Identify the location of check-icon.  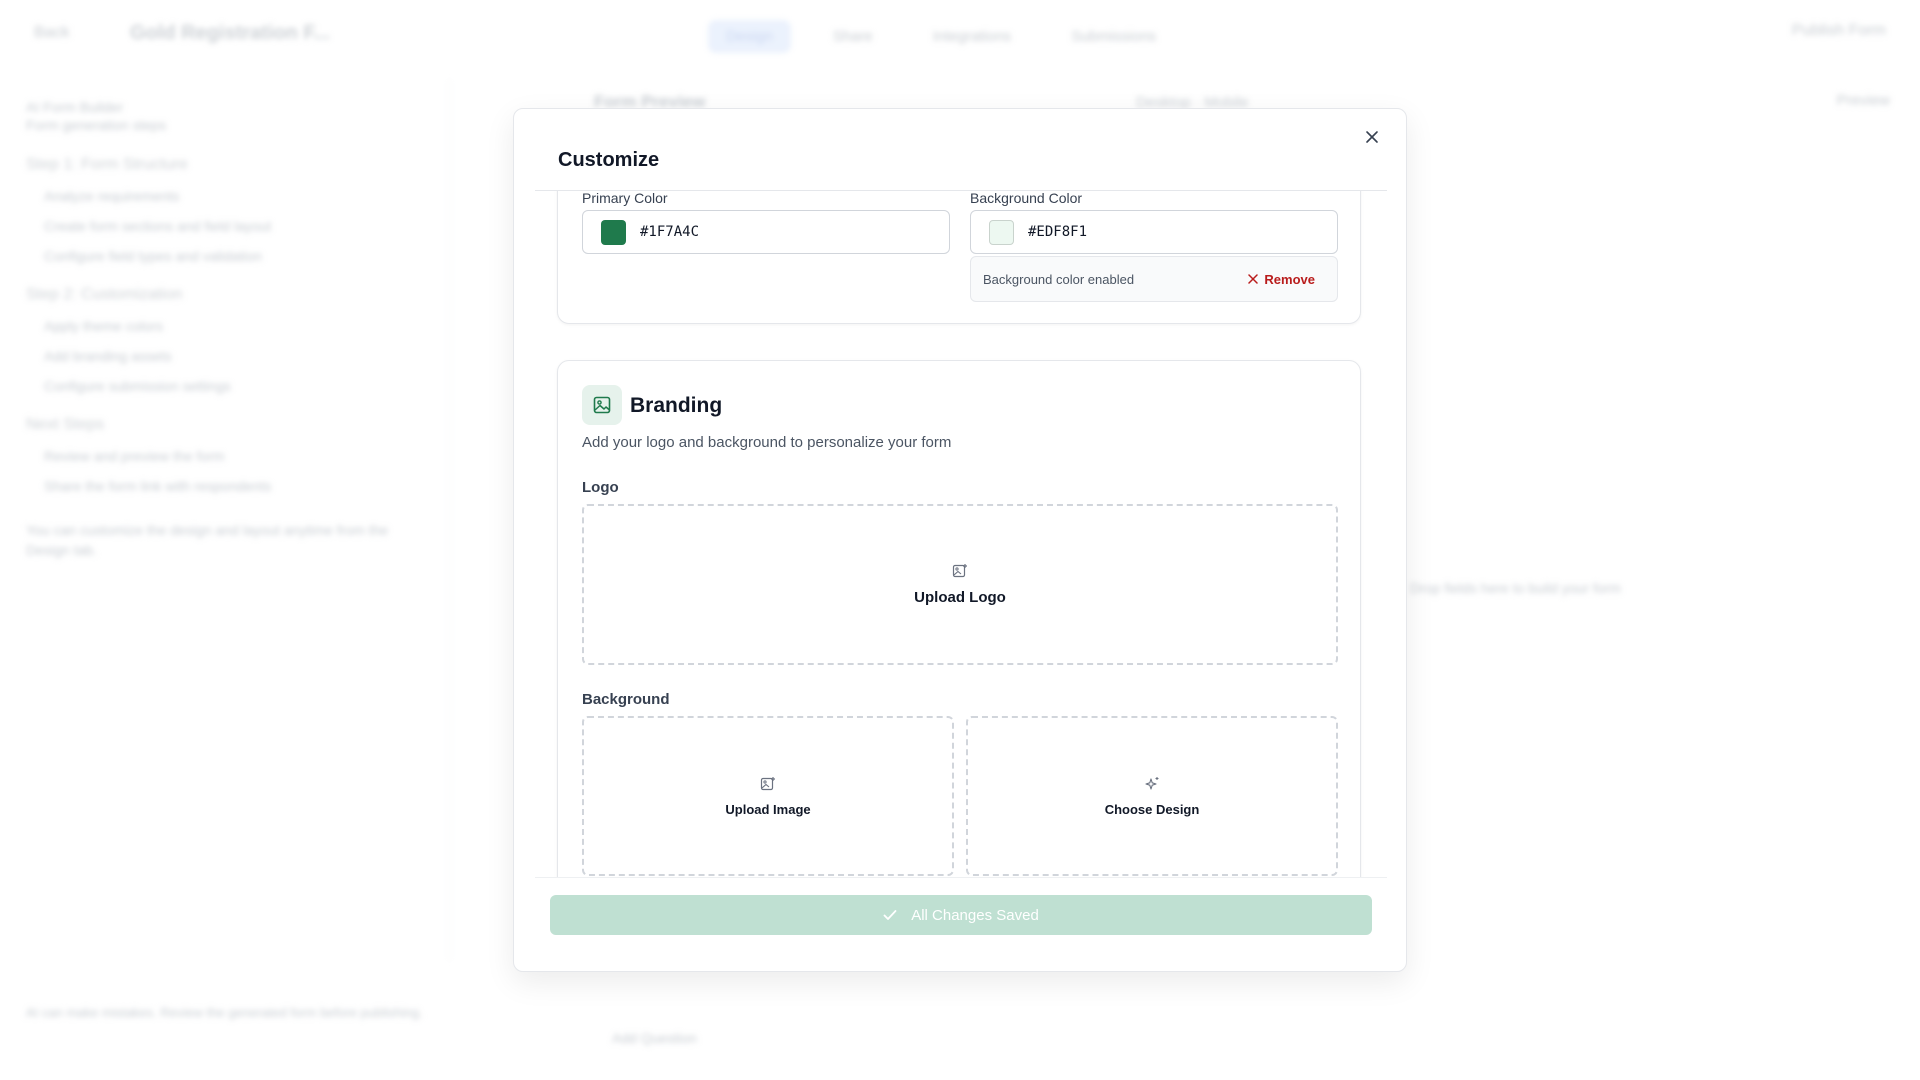
(890, 915).